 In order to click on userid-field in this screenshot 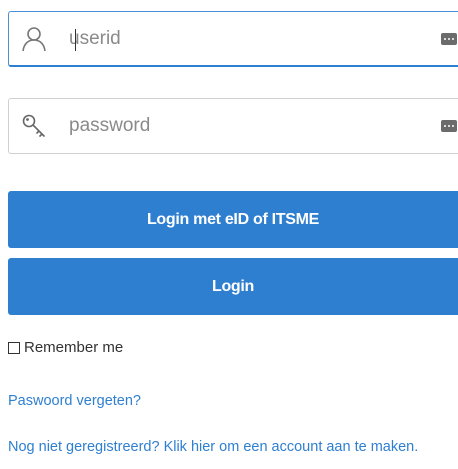, I will do `click(233, 39)`.